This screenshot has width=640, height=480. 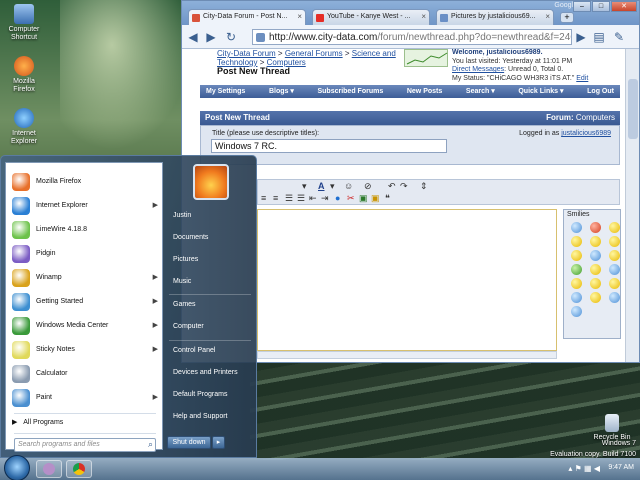 What do you see at coordinates (85, 302) in the screenshot?
I see `program-getting-started: Getting Started ▶` at bounding box center [85, 302].